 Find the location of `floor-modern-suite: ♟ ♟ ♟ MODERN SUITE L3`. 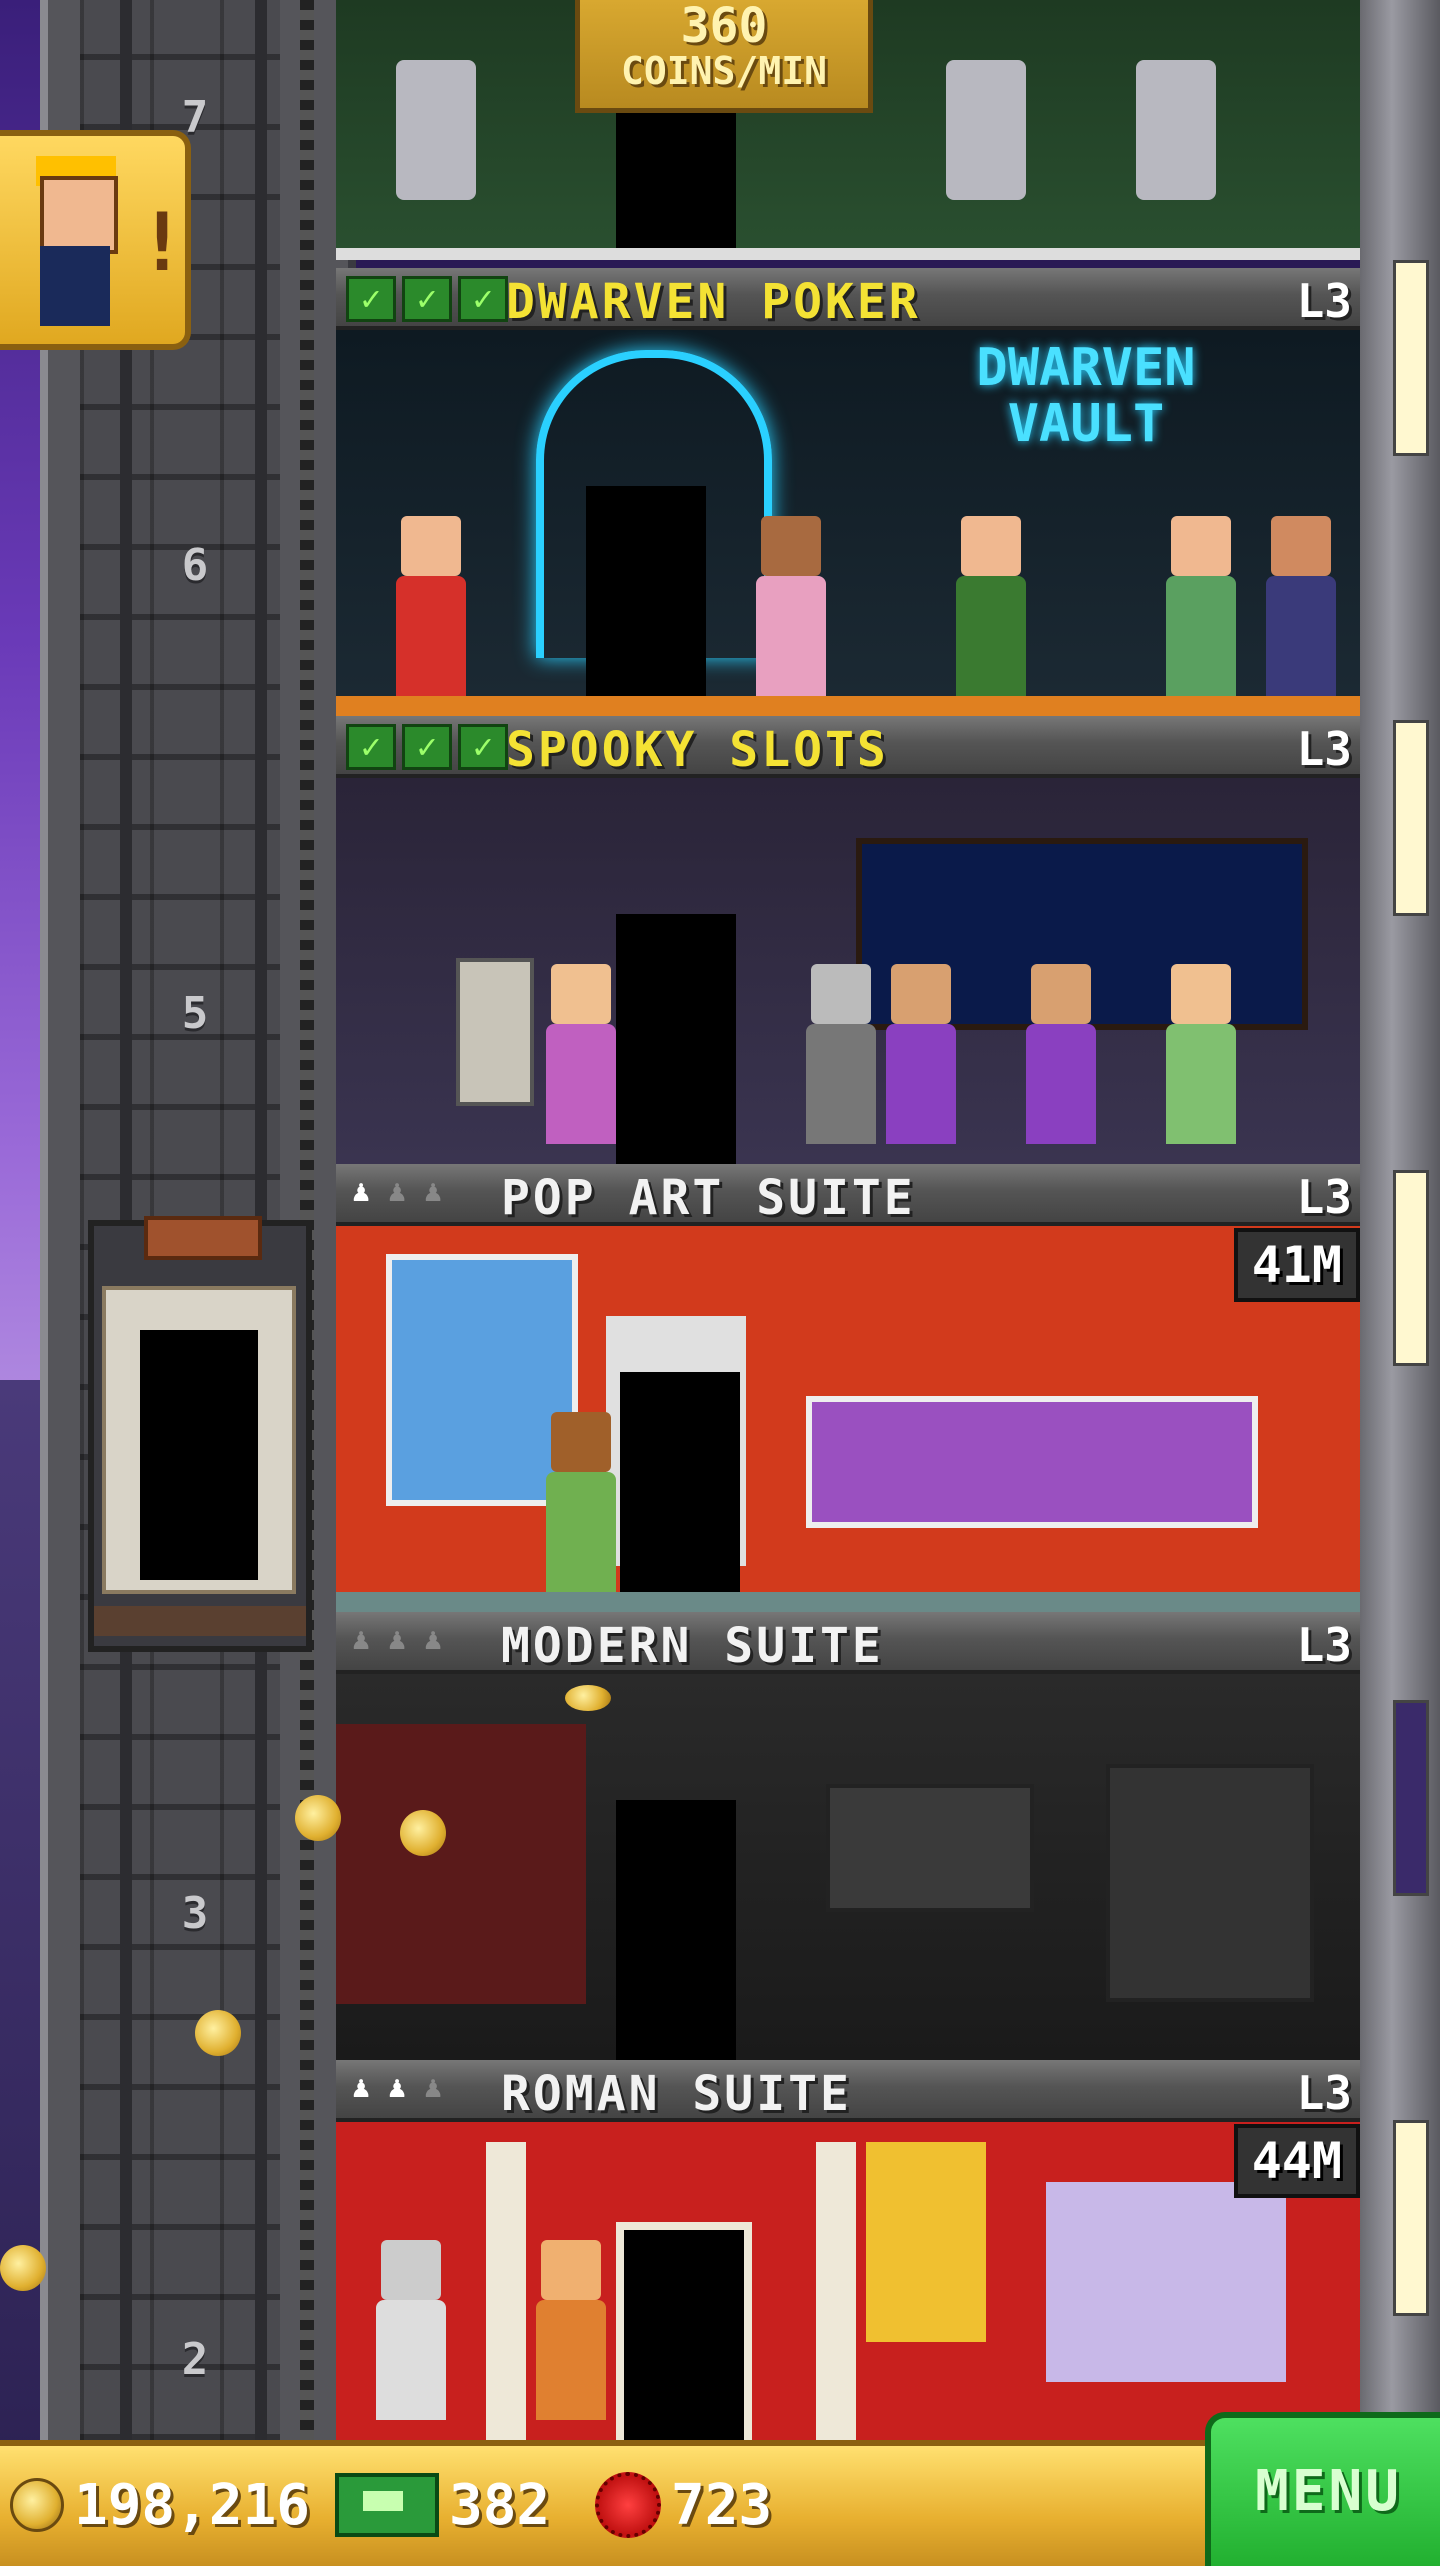

floor-modern-suite: ♟ ♟ ♟ MODERN SUITE L3 is located at coordinates (848, 1836).